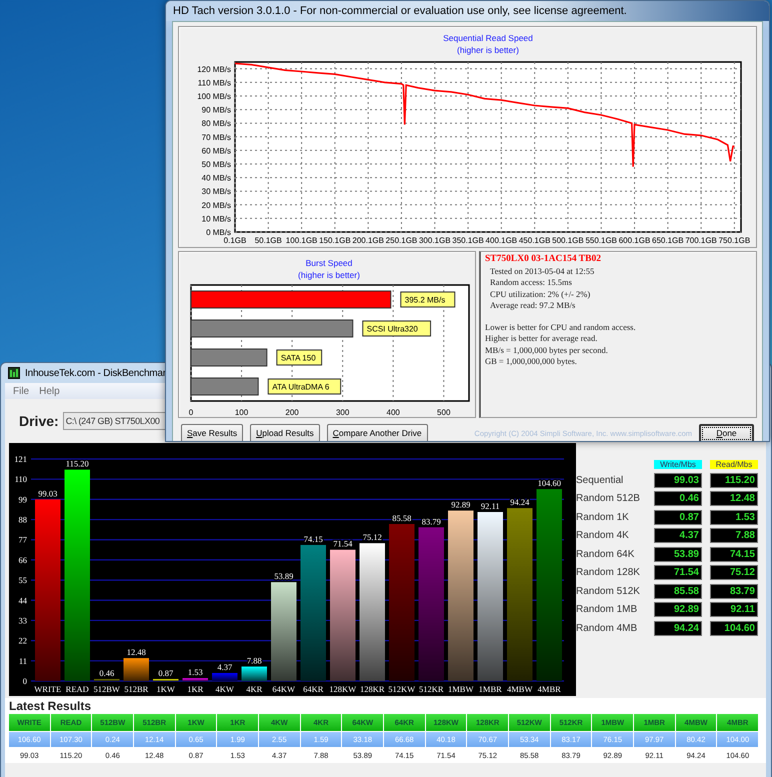  I want to click on axis-label: 400, so click(393, 412).